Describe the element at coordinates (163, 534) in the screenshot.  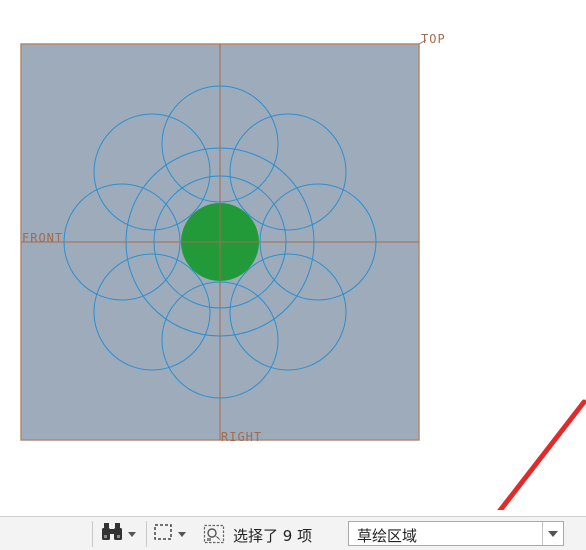
I see `dashed-rectangle-icon` at that location.